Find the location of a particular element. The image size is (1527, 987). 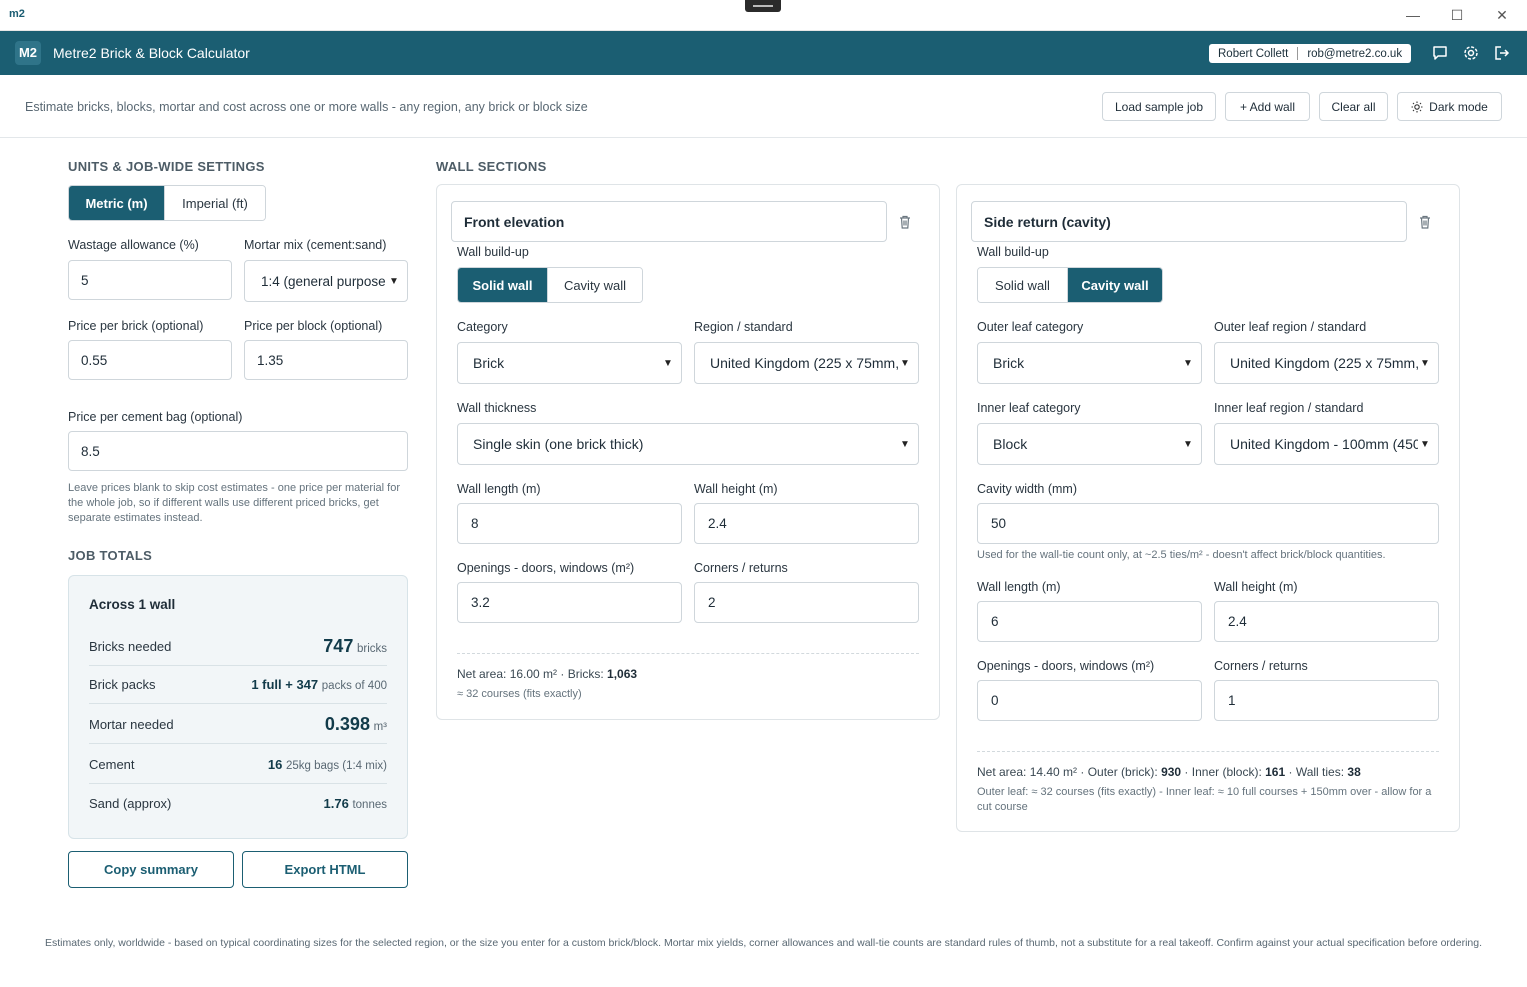

outer-category-value: Brick is located at coordinates (1009, 363).